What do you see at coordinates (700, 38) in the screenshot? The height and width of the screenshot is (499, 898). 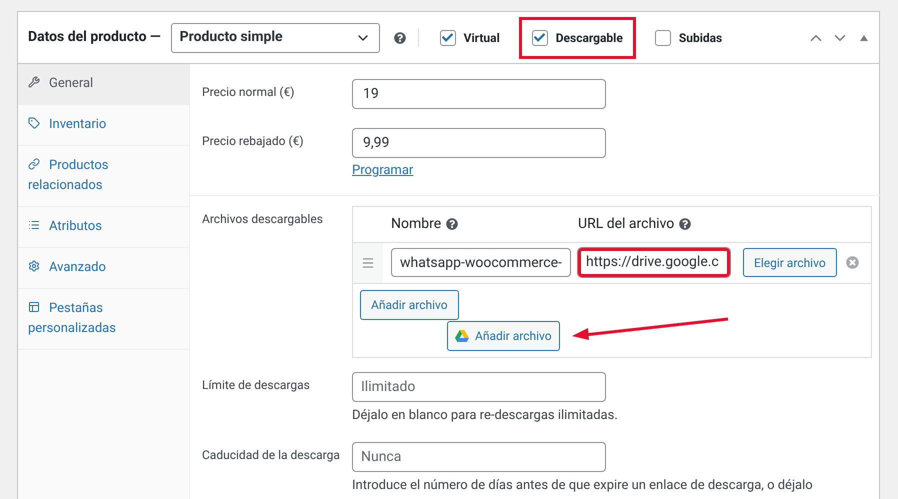 I see `checkbox-label: Subidas` at bounding box center [700, 38].